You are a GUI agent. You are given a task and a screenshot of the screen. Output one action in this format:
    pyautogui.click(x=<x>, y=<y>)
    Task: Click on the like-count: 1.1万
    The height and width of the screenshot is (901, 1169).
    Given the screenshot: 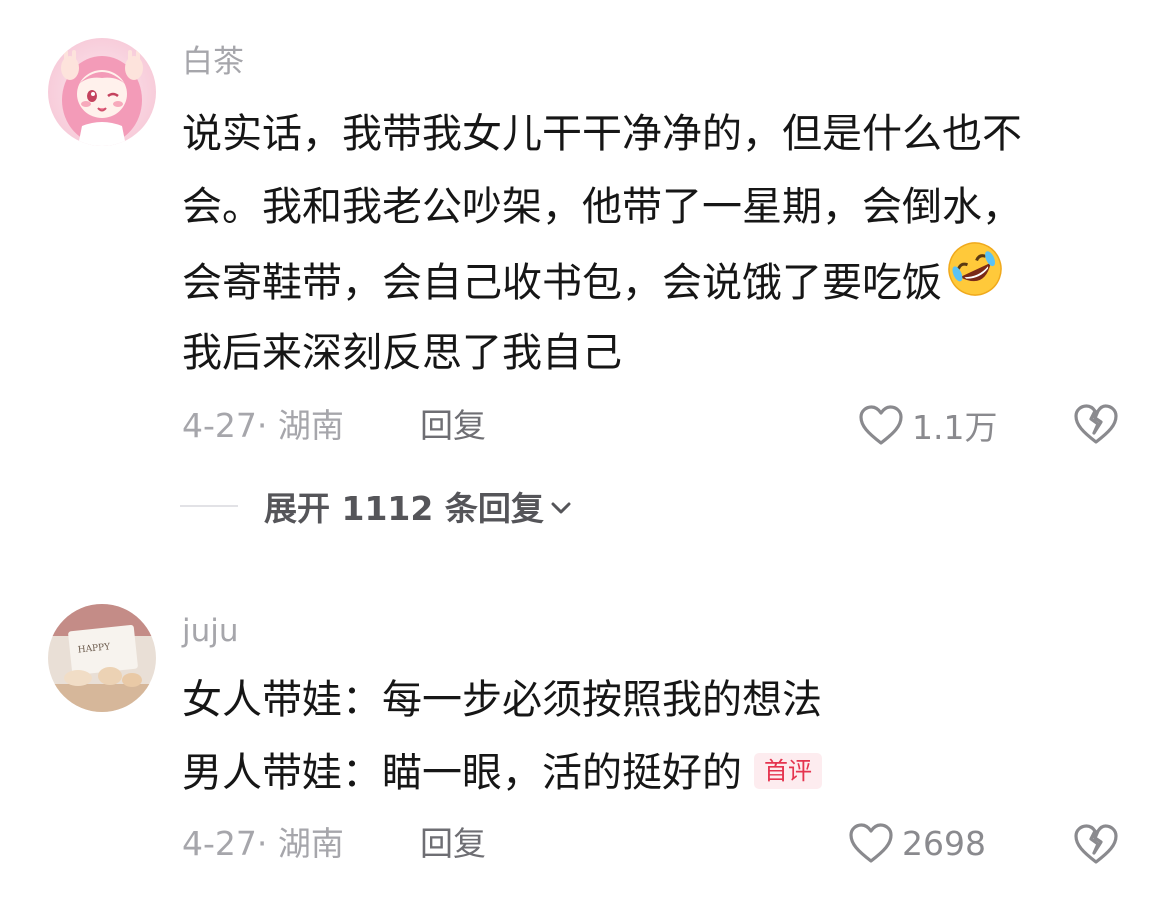 What is the action you would take?
    pyautogui.click(x=955, y=427)
    